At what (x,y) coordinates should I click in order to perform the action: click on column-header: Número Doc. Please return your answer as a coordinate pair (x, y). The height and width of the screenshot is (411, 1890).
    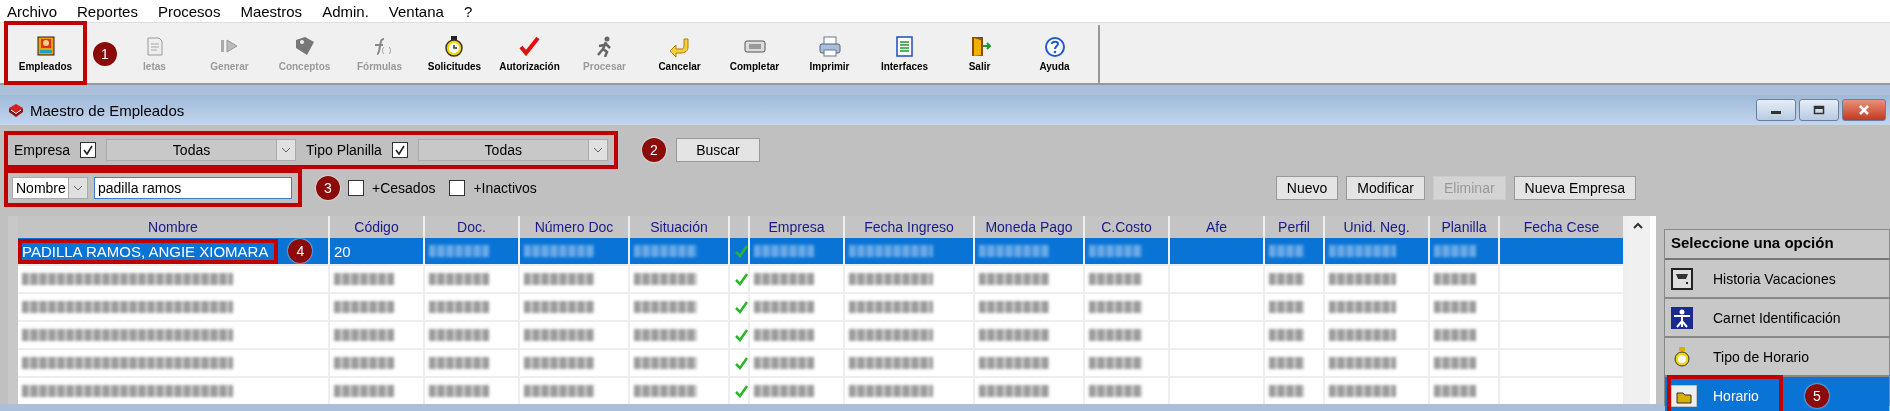
    Looking at the image, I should click on (575, 227).